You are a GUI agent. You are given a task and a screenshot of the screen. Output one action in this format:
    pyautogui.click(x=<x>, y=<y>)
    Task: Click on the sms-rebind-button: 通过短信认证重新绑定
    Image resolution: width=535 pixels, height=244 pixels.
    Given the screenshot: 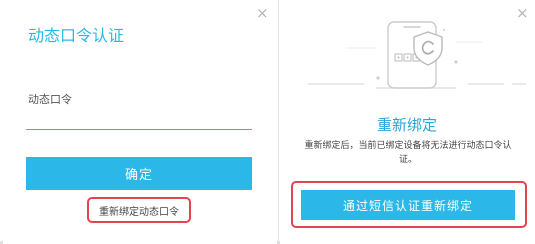 What is the action you would take?
    pyautogui.click(x=408, y=205)
    